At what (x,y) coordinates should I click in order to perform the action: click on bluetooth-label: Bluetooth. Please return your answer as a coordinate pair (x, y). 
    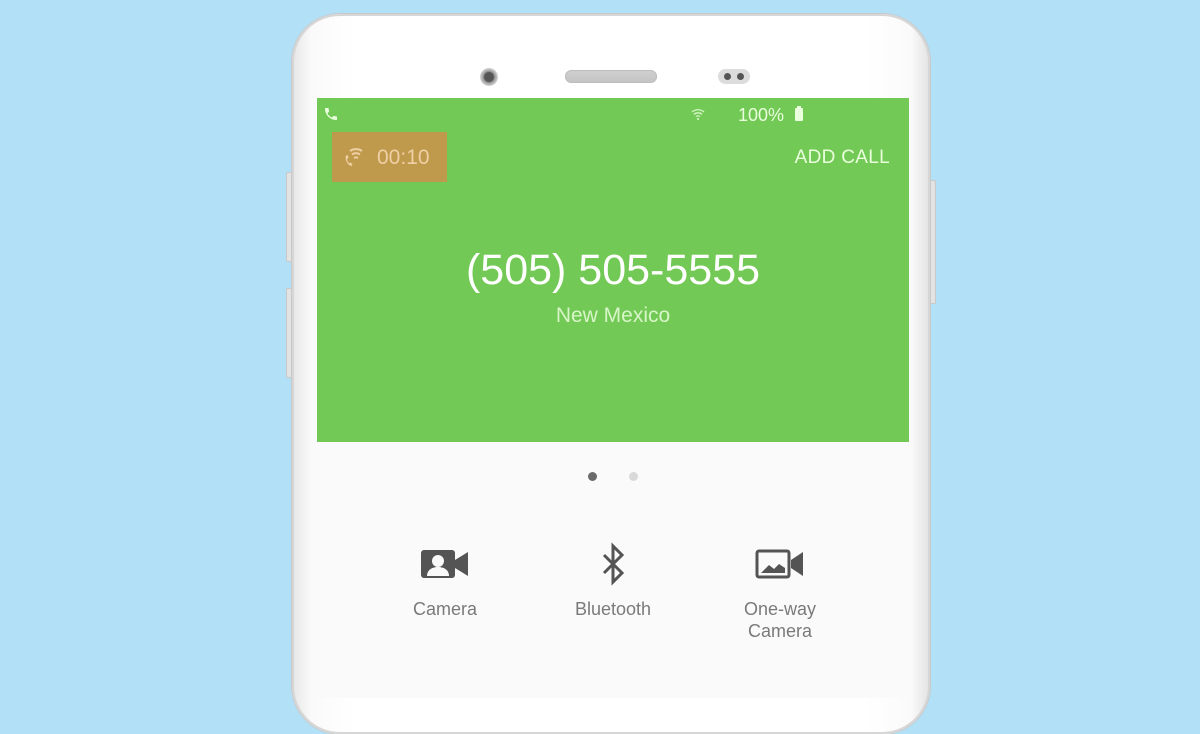
    Looking at the image, I should click on (613, 609).